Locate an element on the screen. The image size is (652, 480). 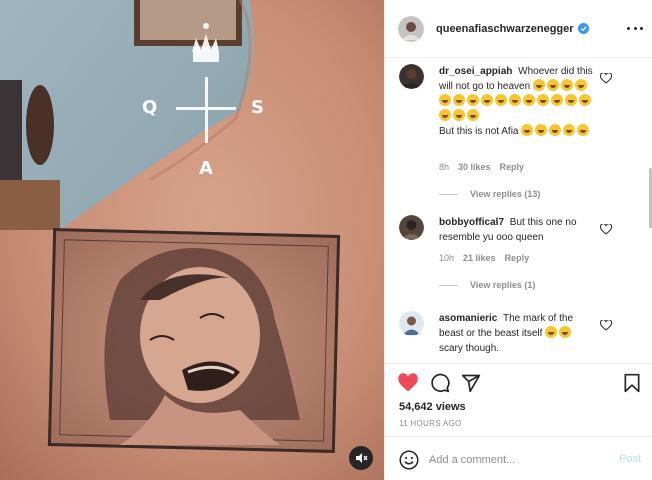
post-actions: 54,642 views 11 HOURS AGO is located at coordinates (518, 399).